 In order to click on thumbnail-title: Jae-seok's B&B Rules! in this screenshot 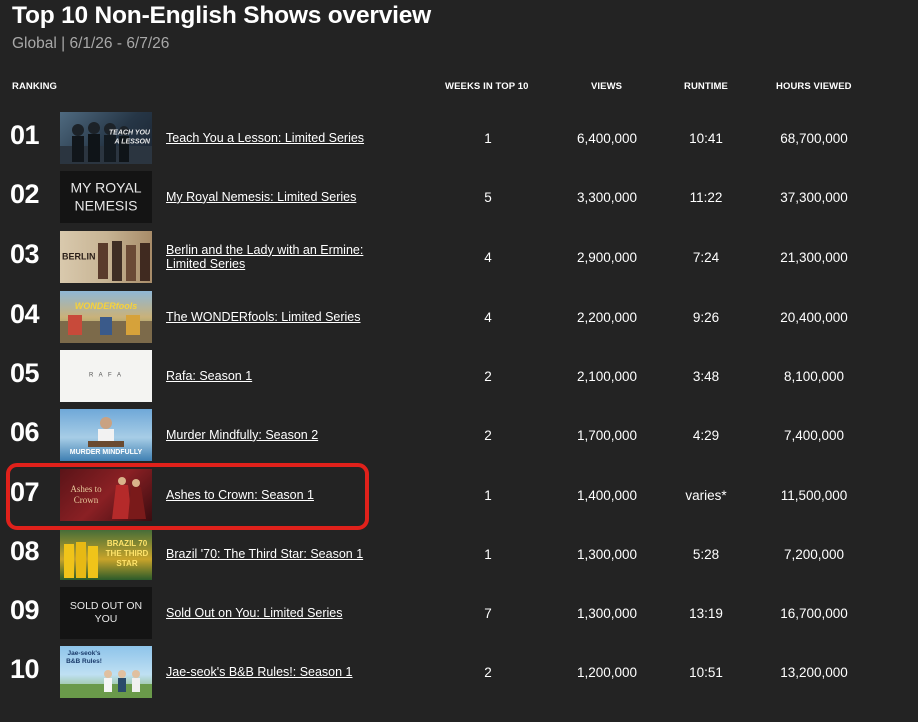, I will do `click(84, 658)`.